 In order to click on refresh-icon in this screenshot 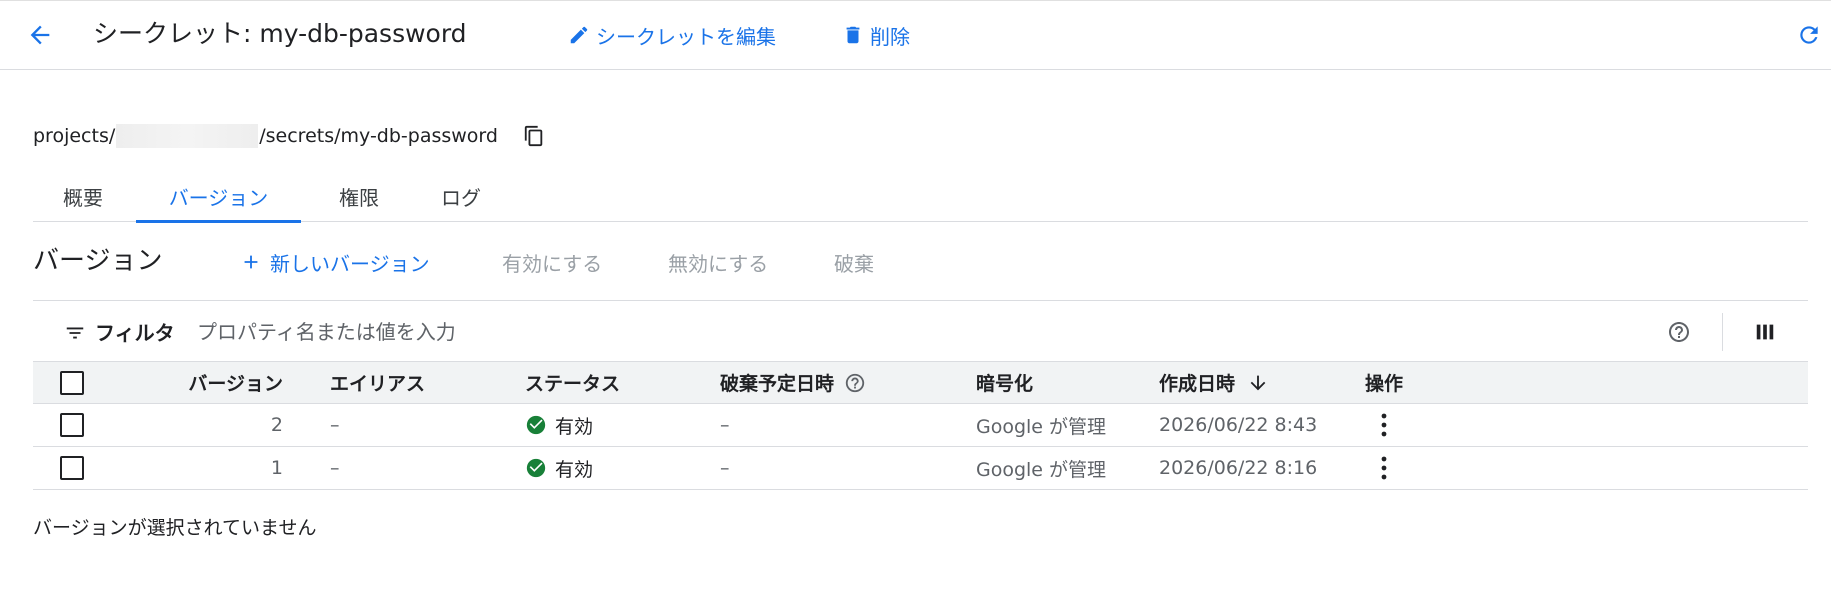, I will do `click(1809, 35)`.